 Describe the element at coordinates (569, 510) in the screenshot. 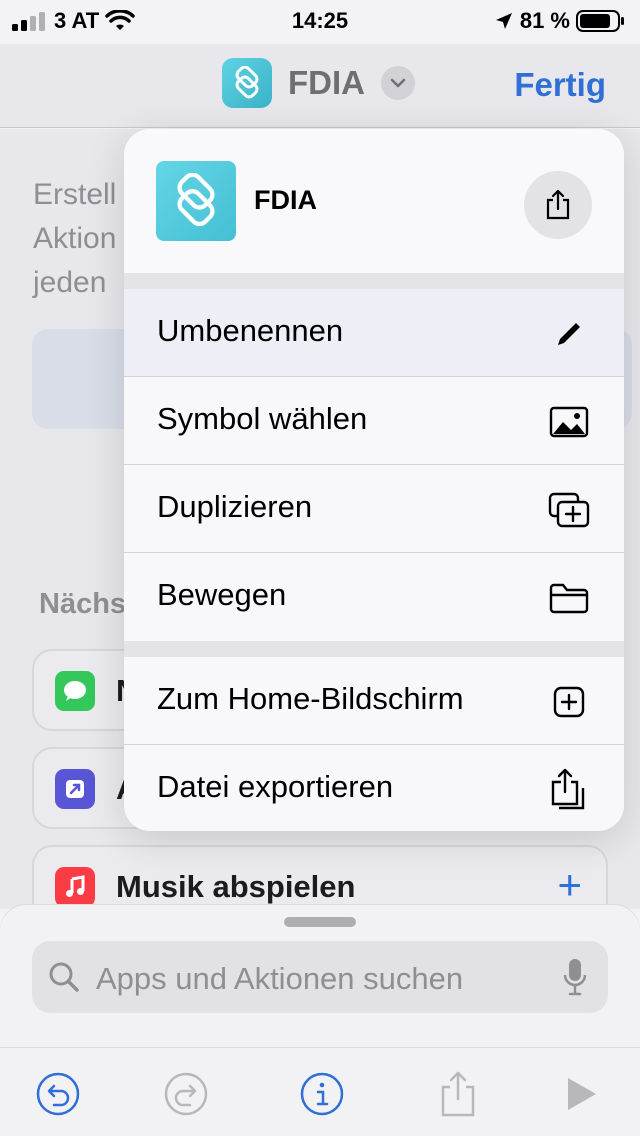

I see `duplicate-icon` at that location.